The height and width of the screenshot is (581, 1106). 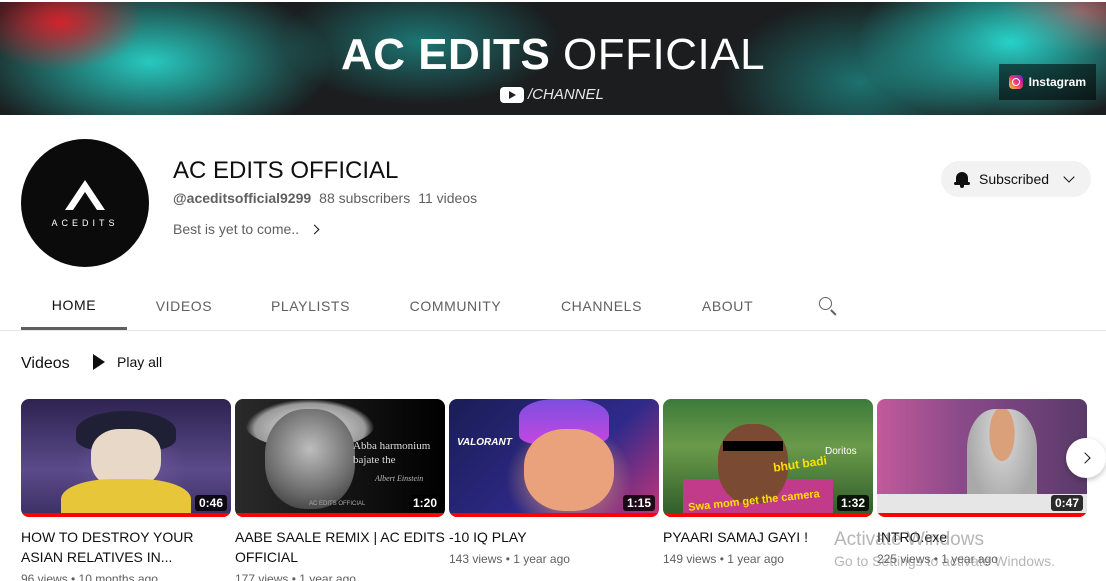 I want to click on video-thumbnail: VALORANT 1:15, so click(x=554, y=458).